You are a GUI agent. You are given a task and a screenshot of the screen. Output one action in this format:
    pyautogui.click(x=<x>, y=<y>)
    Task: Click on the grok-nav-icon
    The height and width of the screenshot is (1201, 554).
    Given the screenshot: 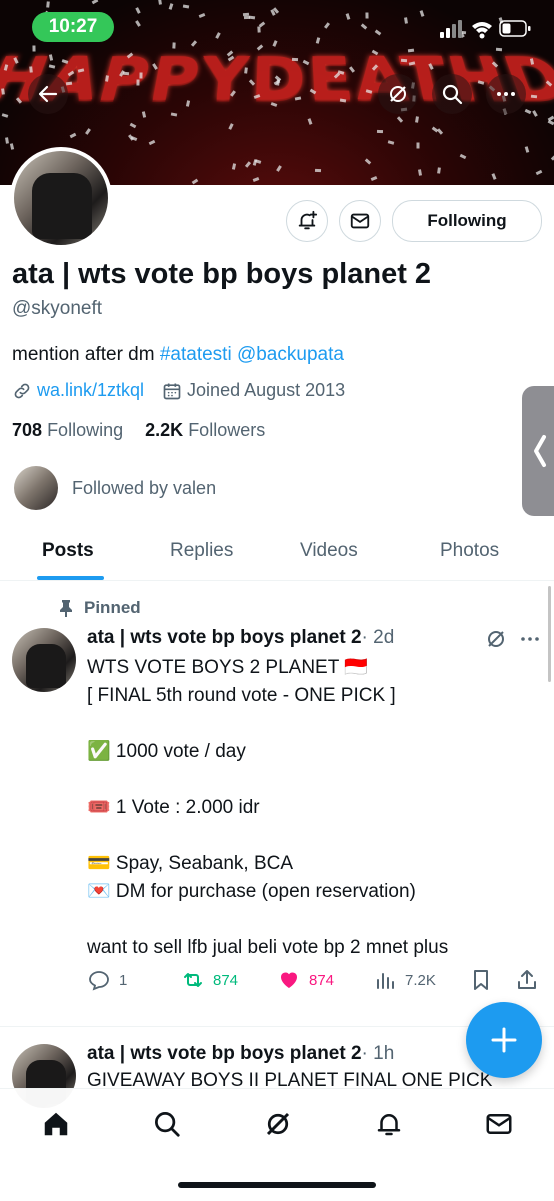 What is the action you would take?
    pyautogui.click(x=278, y=1124)
    